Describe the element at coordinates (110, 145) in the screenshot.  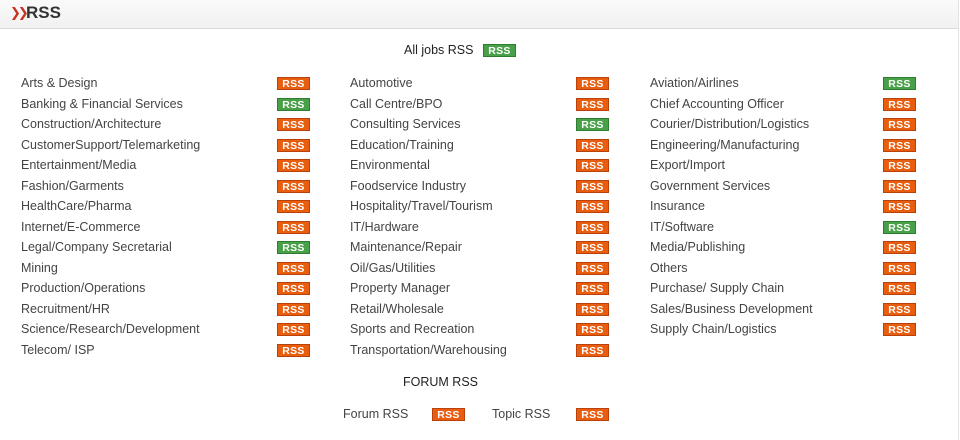
I see `category-link: CustomerSupport/Telemarketing` at that location.